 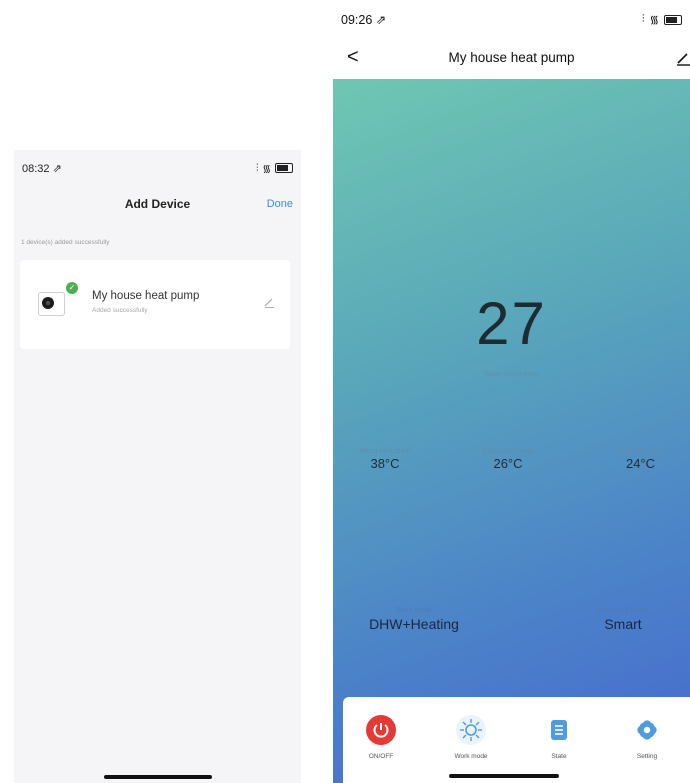 What do you see at coordinates (623, 610) in the screenshot?
I see `operating-mode-label: Operating mode` at bounding box center [623, 610].